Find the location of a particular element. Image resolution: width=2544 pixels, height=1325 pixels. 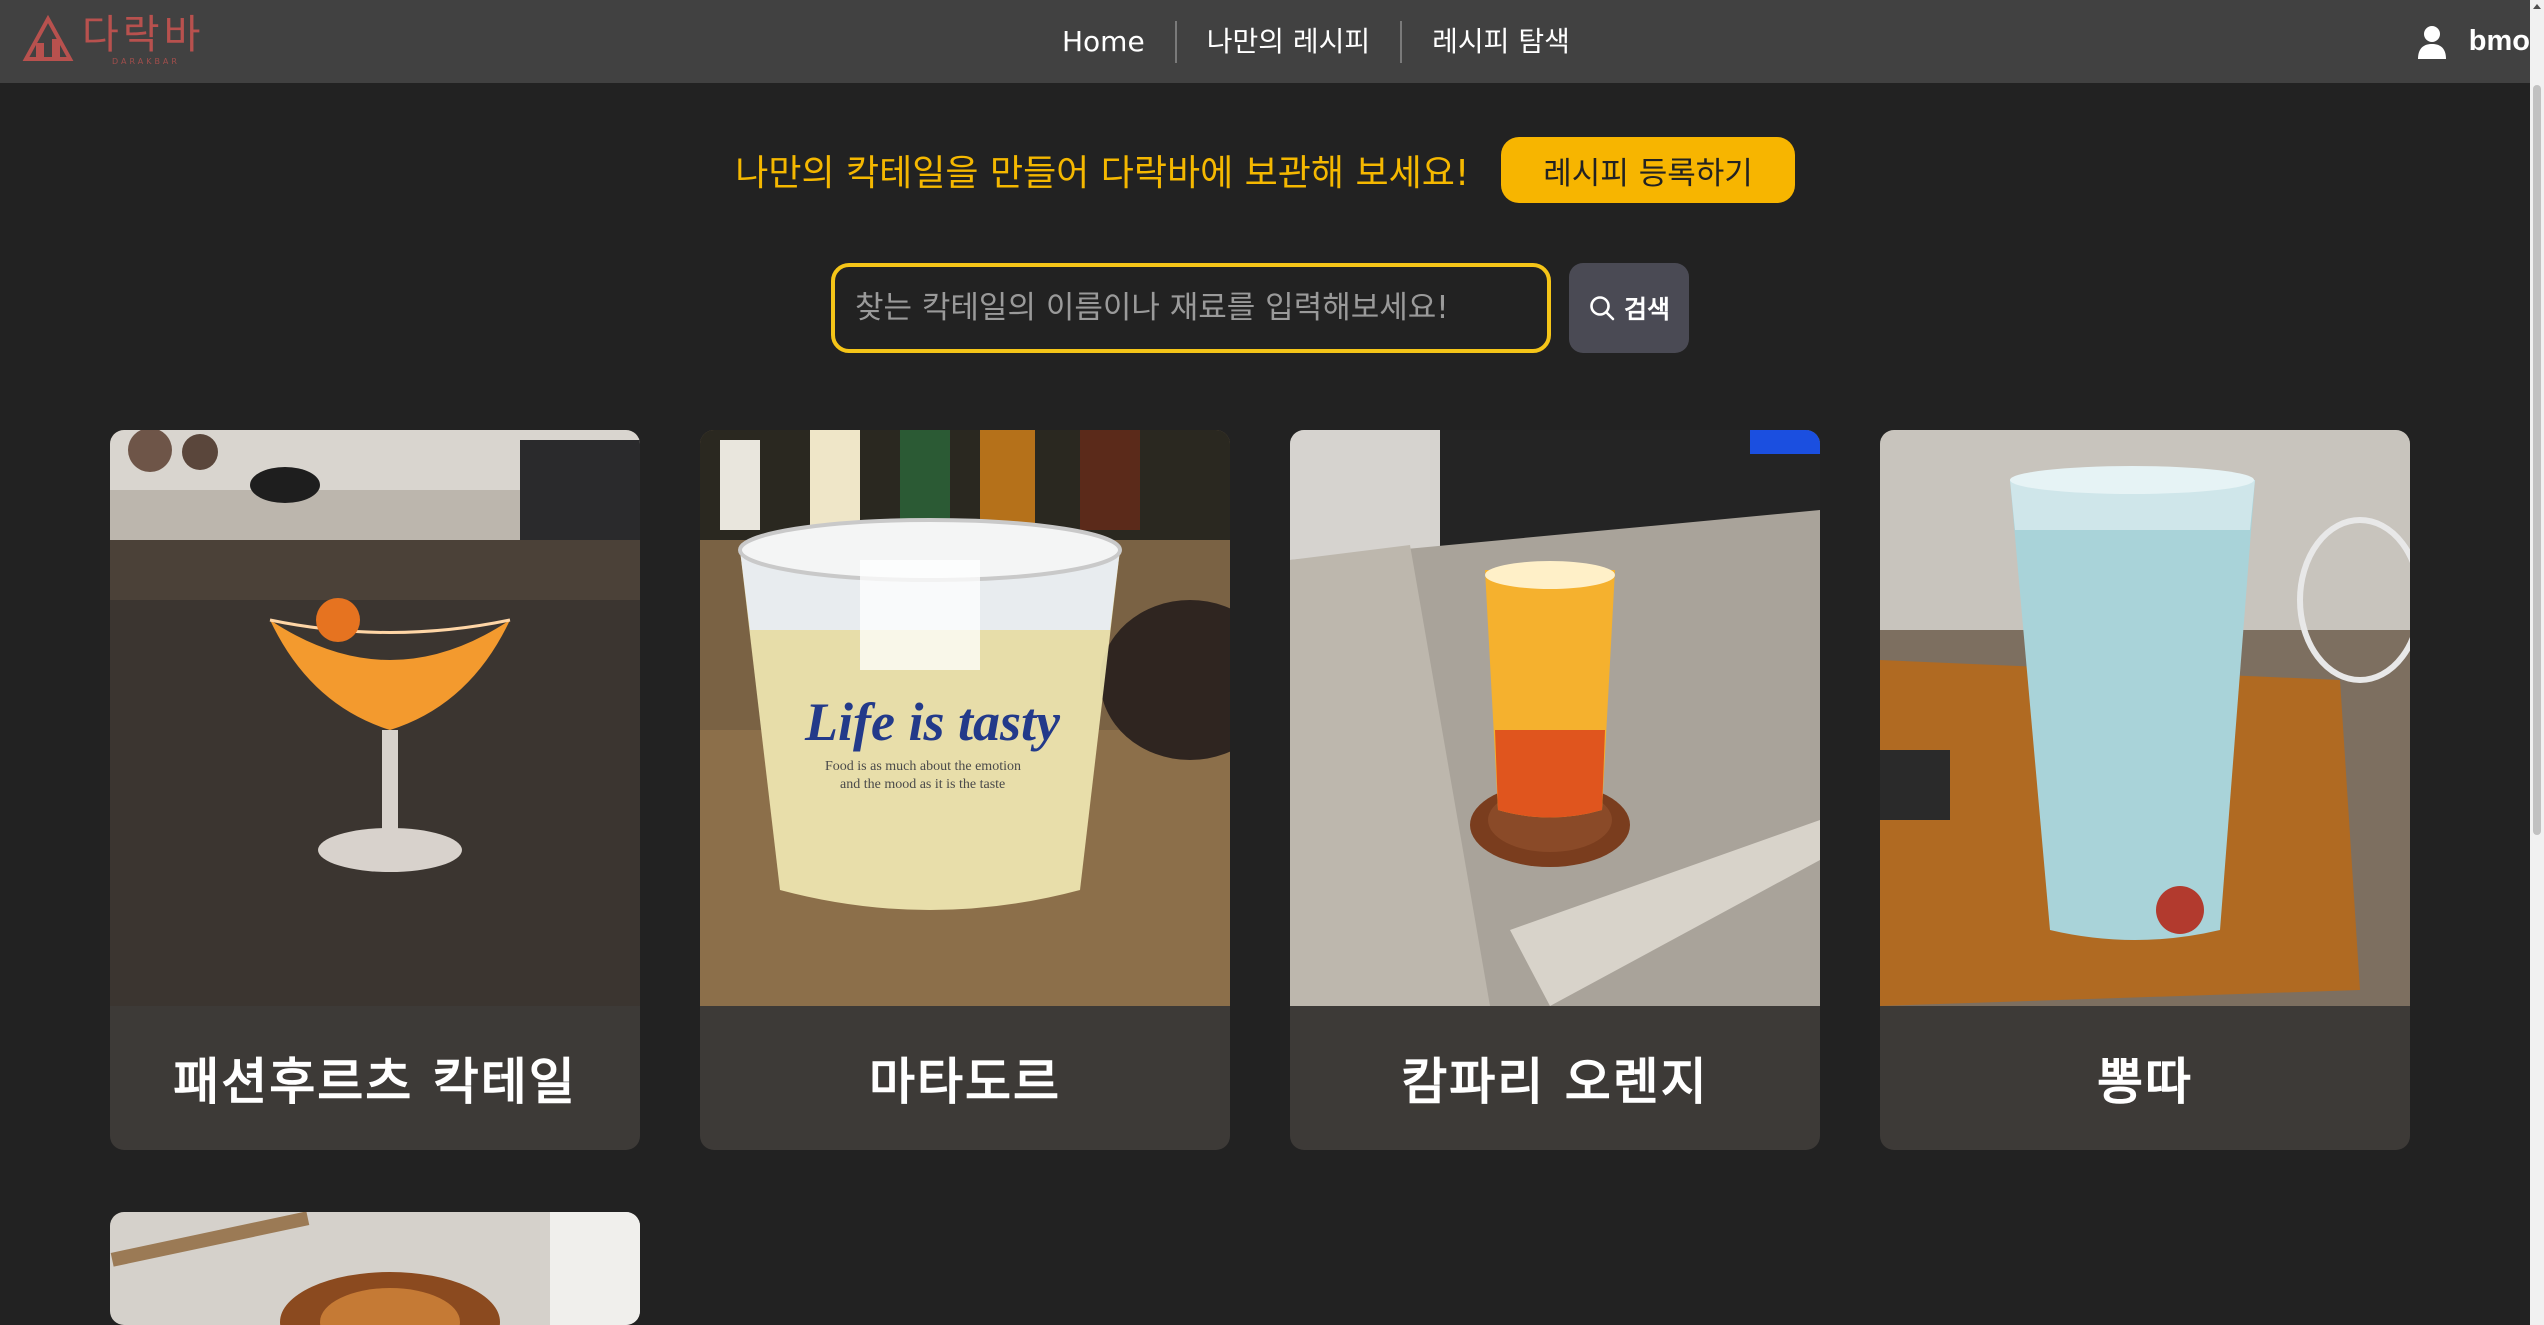

promo-banner: 나만의 칵테일을 만들어 다락바에 보관해 보세요! 레시피 등록하기 is located at coordinates (1265, 170).